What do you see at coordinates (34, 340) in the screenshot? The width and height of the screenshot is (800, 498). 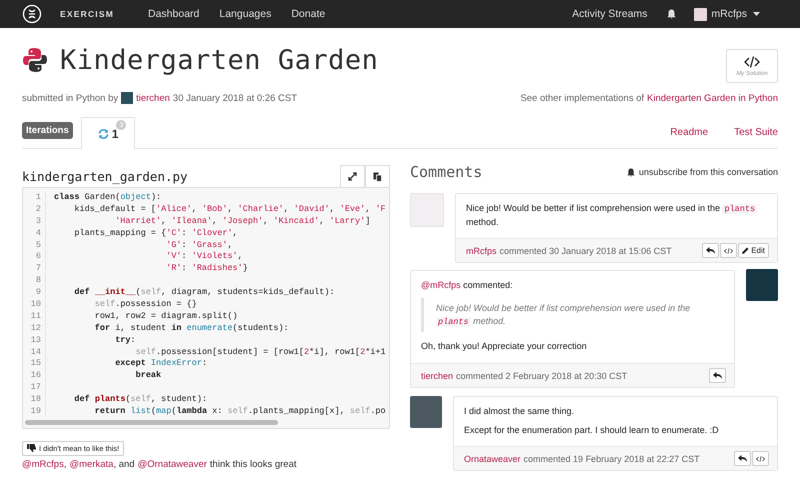 I see `line-number: 13` at bounding box center [34, 340].